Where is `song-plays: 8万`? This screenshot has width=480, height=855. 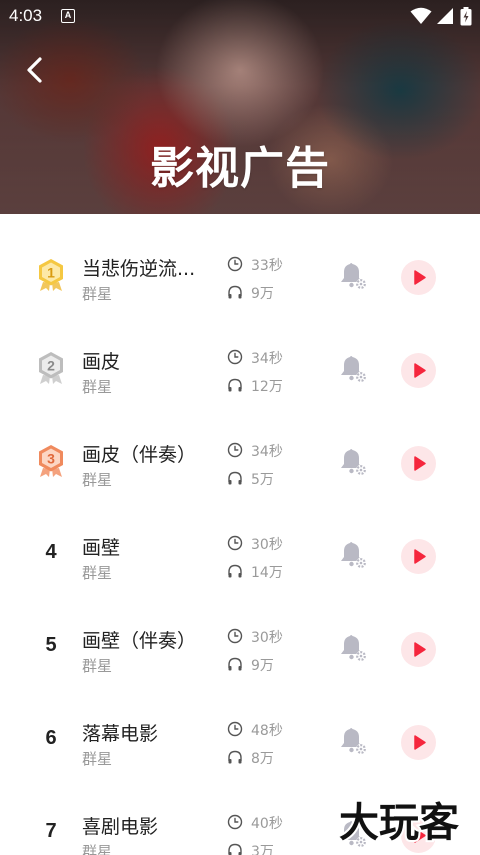 song-plays: 8万 is located at coordinates (262, 759).